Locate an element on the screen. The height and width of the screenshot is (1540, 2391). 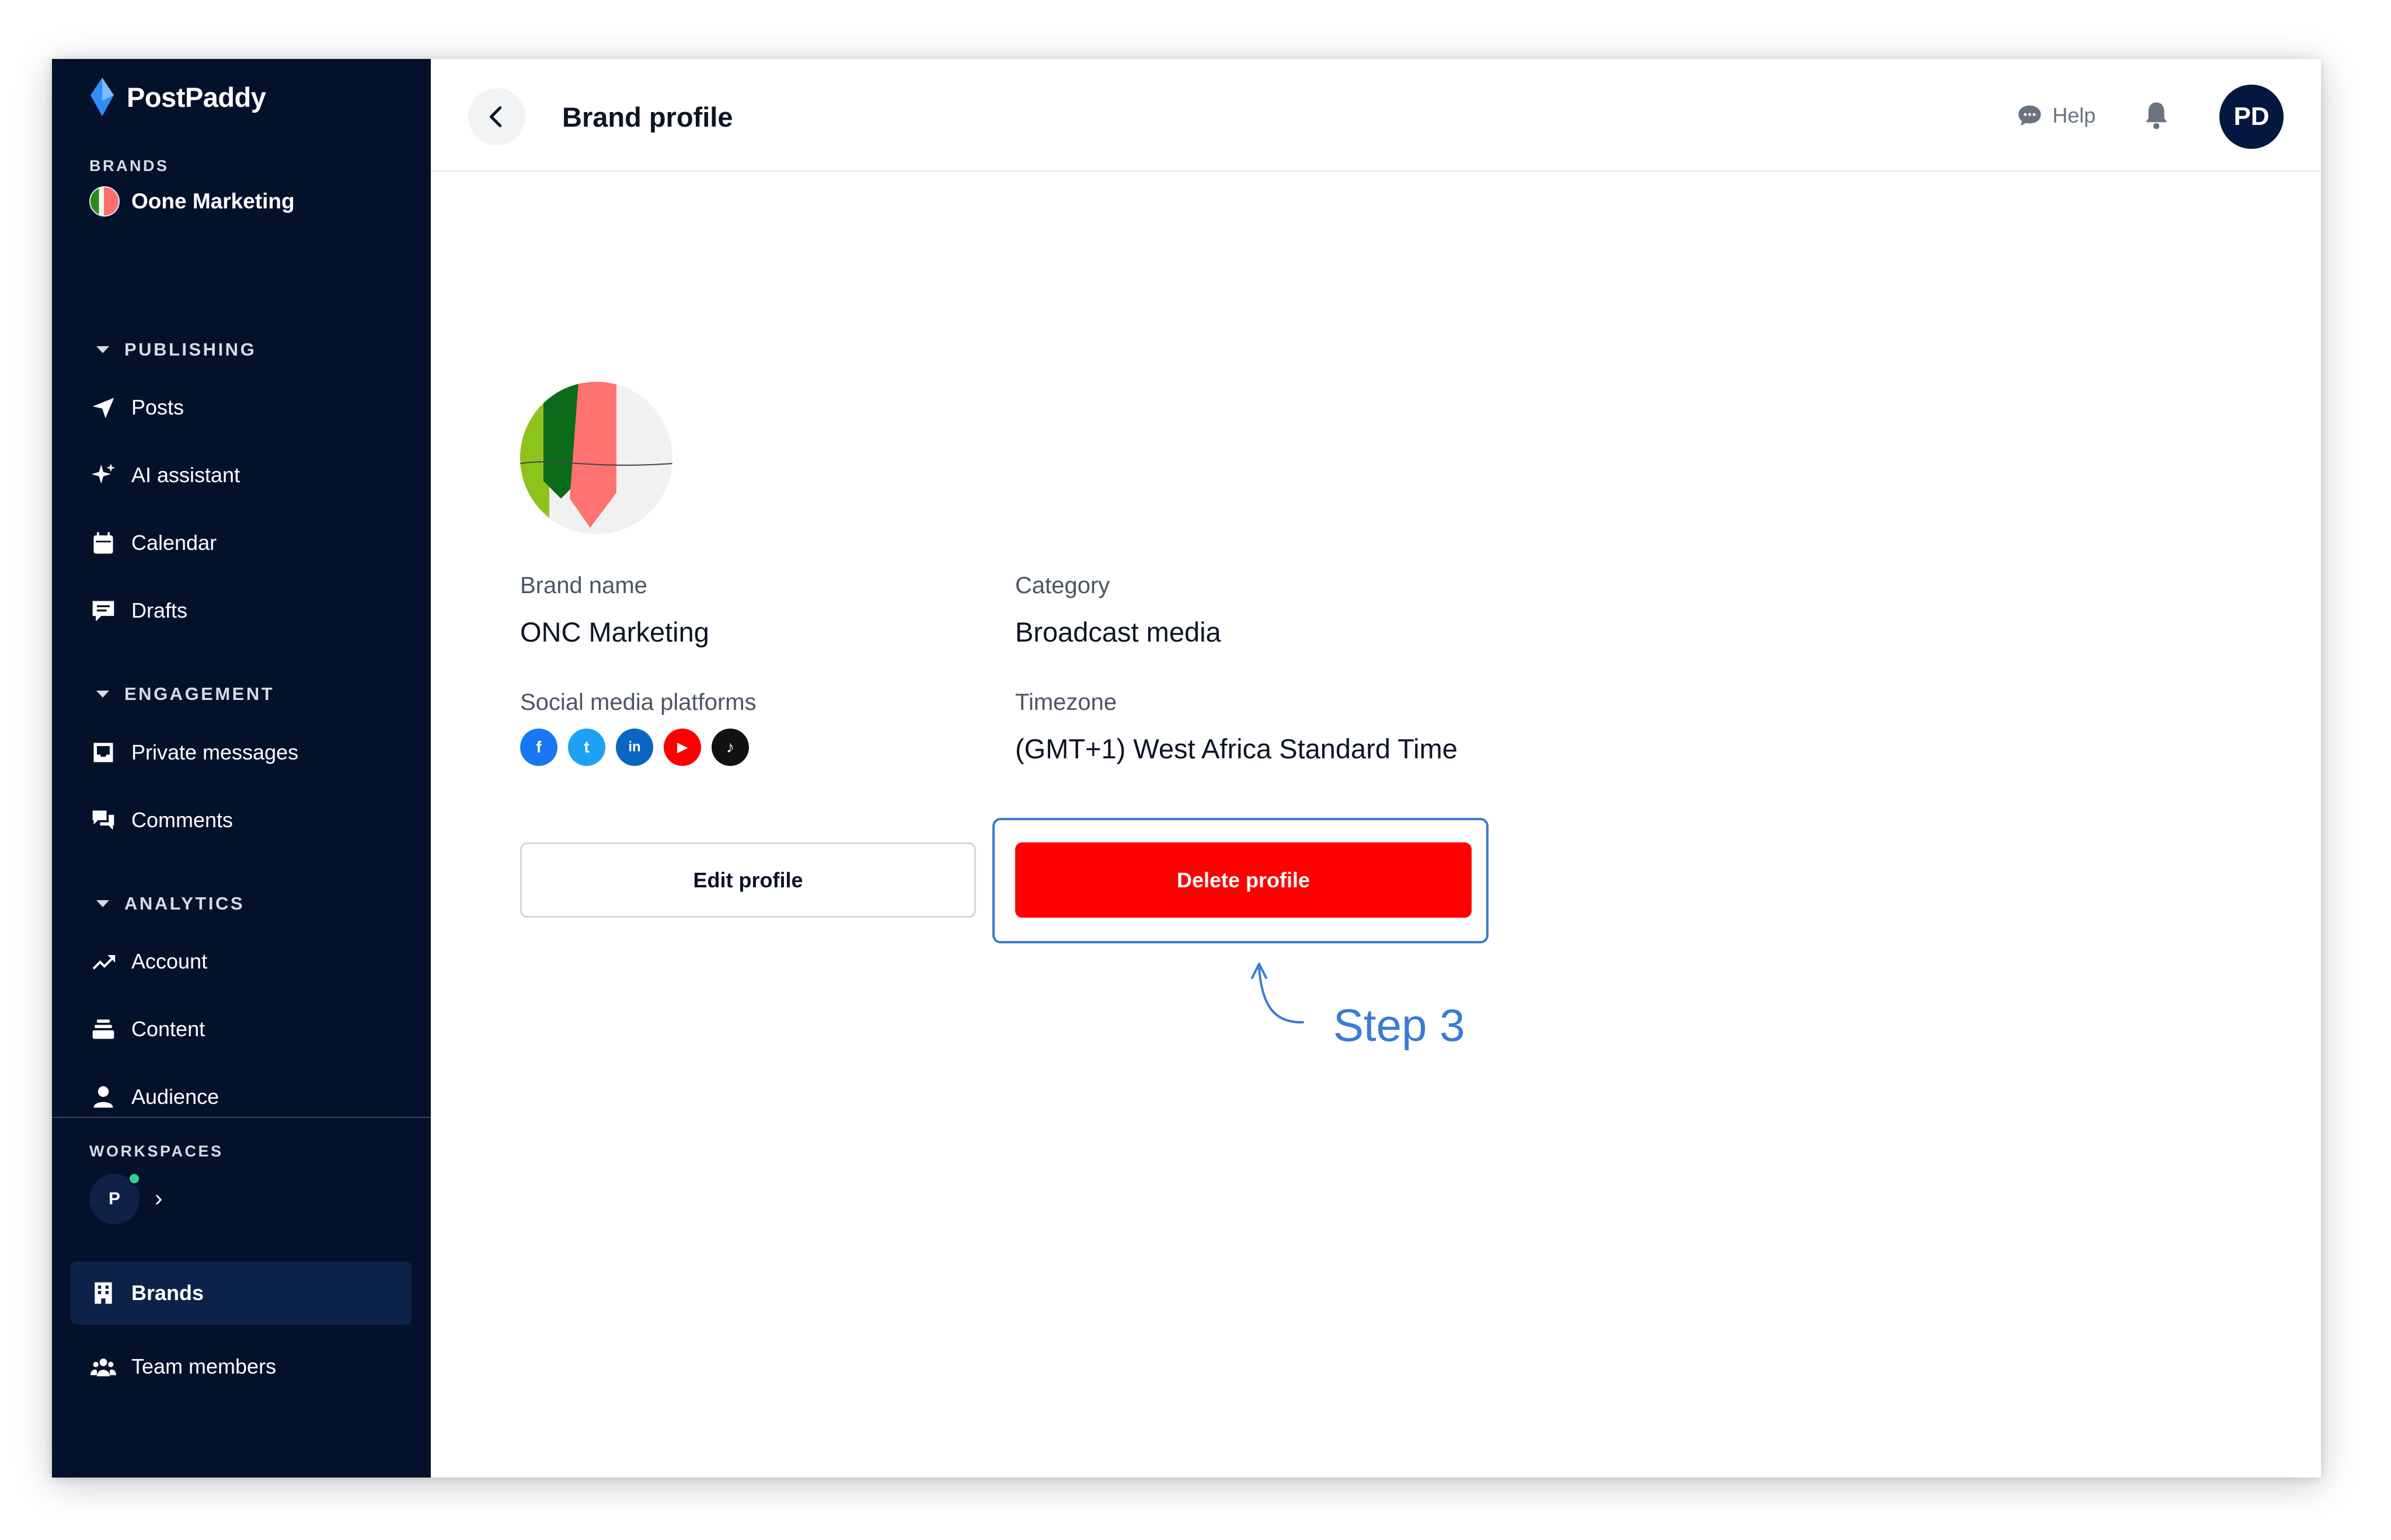
app-logo: PostPaddy is located at coordinates (177, 97).